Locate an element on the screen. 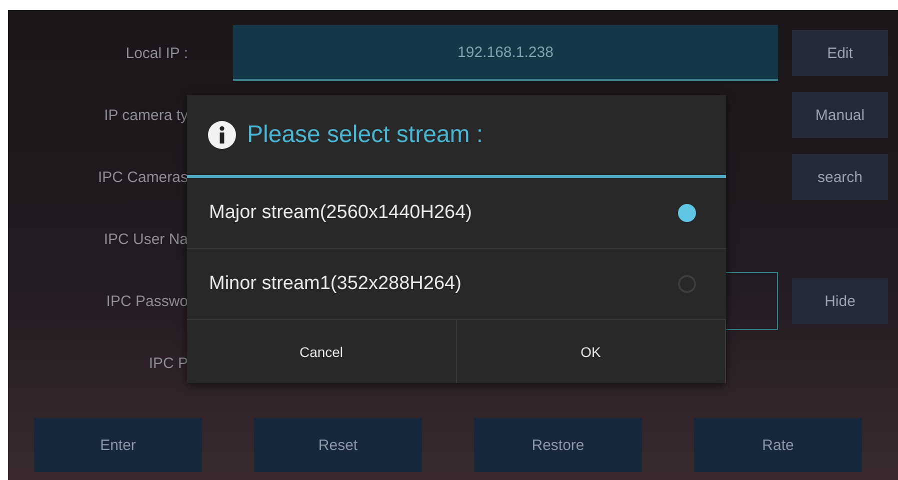  field-label: IPC Passwo is located at coordinates (146, 301).